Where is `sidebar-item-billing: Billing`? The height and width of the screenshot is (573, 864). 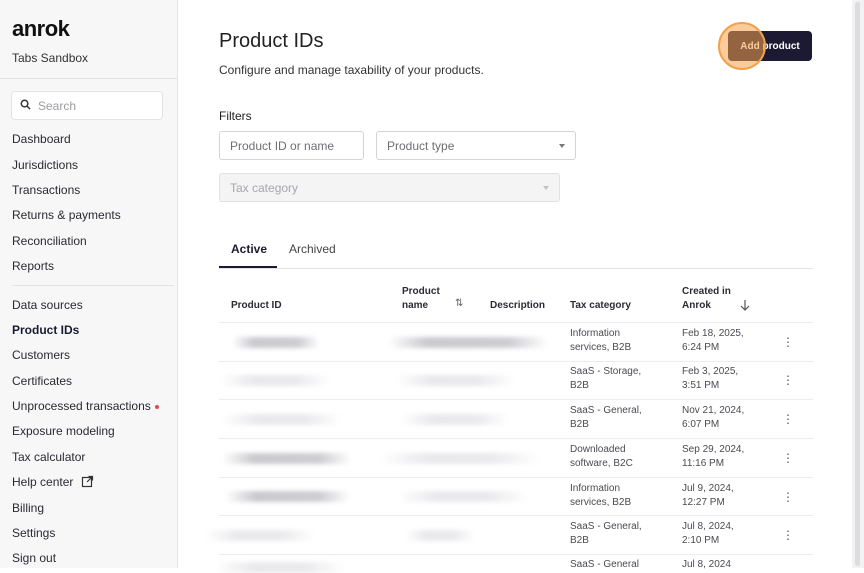
sidebar-item-billing: Billing is located at coordinates (28, 508).